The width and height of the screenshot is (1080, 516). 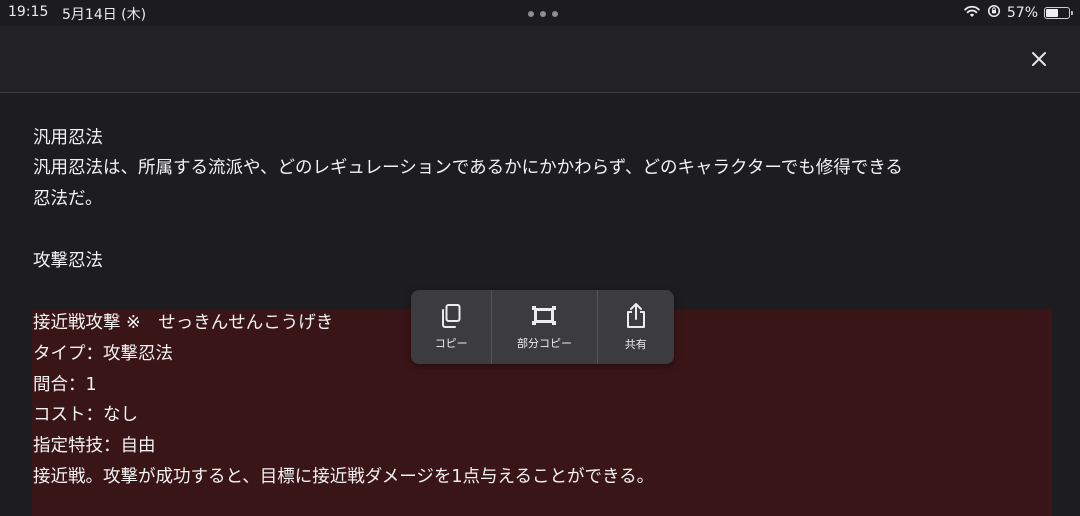 What do you see at coordinates (344, 477) in the screenshot?
I see `selected-line: 接近戦。攻撃が成功すると、目標に接近戦ダメージを1点与えることができる。` at bounding box center [344, 477].